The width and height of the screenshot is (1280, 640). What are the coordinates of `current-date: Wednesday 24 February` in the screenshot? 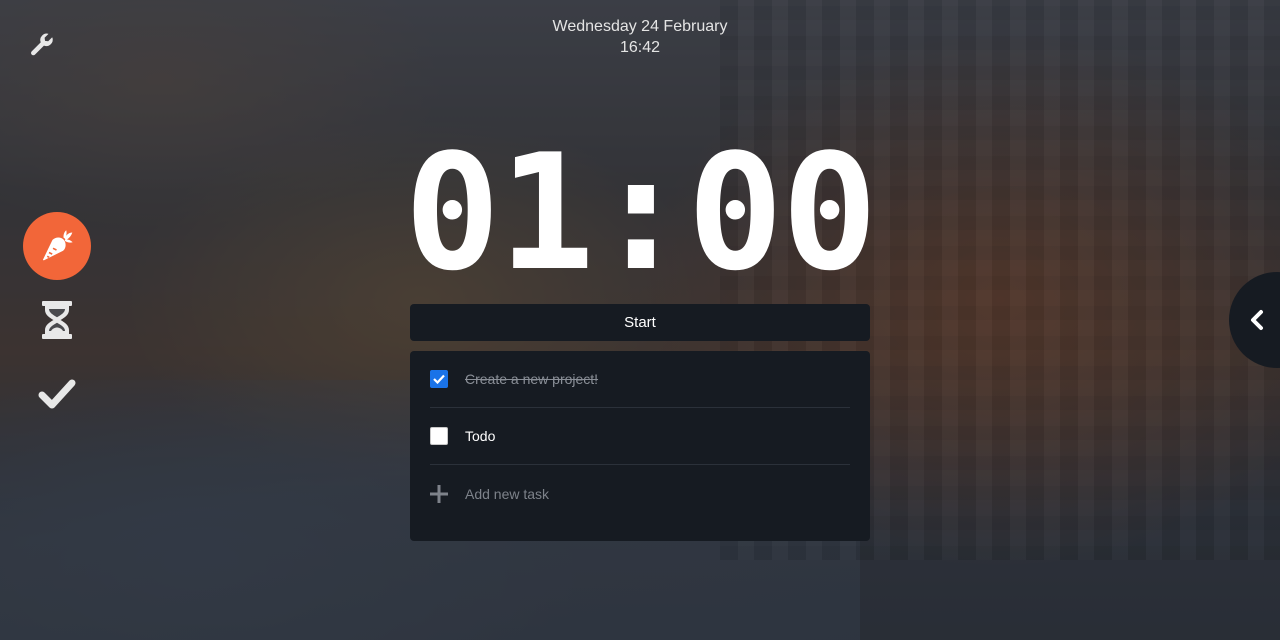 It's located at (640, 26).